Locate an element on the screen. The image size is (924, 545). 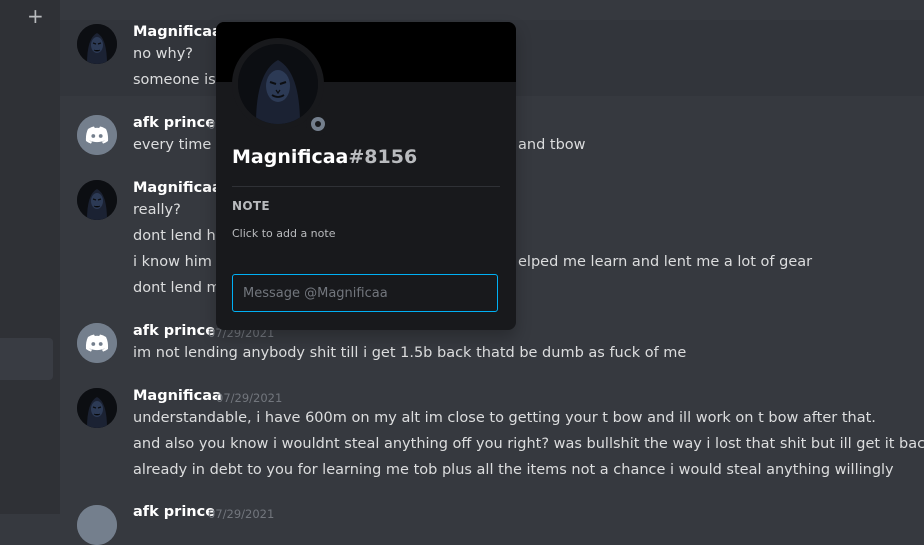
discriminator-text: #8156 is located at coordinates (383, 157).